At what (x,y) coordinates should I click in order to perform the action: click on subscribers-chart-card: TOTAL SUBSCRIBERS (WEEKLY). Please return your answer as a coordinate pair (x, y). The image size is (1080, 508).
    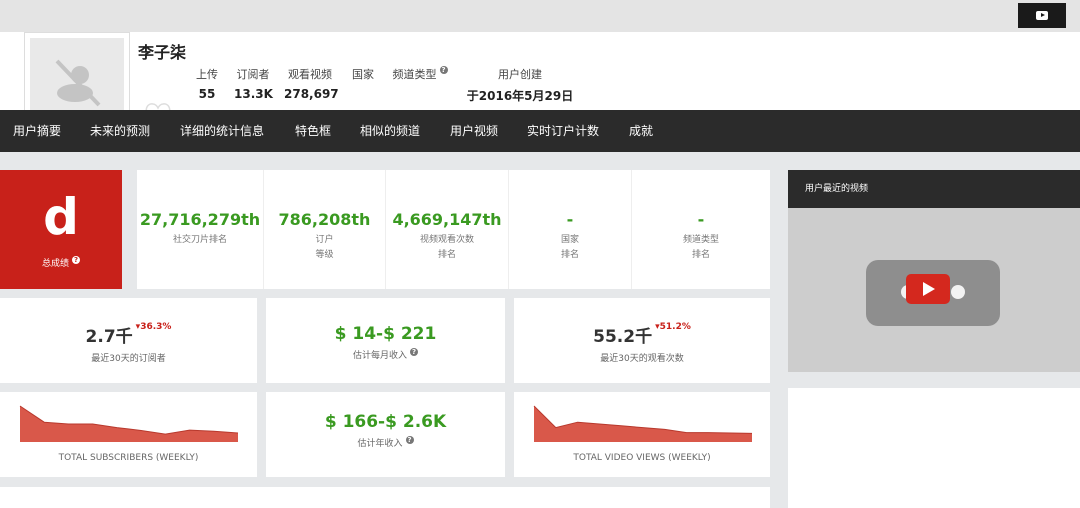
    Looking at the image, I should click on (128, 434).